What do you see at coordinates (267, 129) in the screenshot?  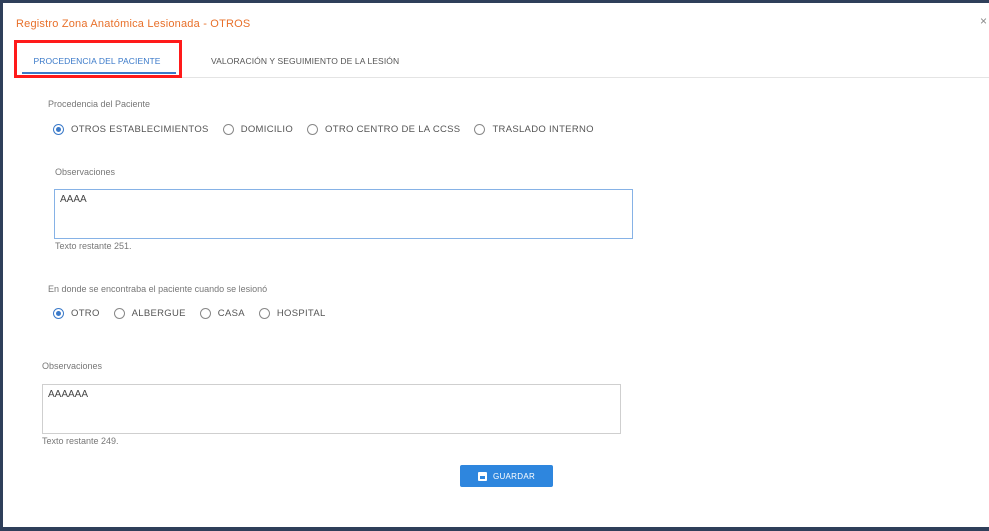 I see `radio-label: DOMICILIO` at bounding box center [267, 129].